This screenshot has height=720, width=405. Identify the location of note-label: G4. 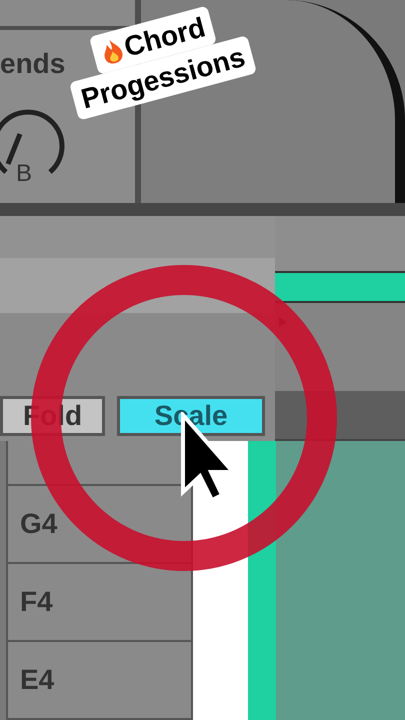
(39, 524).